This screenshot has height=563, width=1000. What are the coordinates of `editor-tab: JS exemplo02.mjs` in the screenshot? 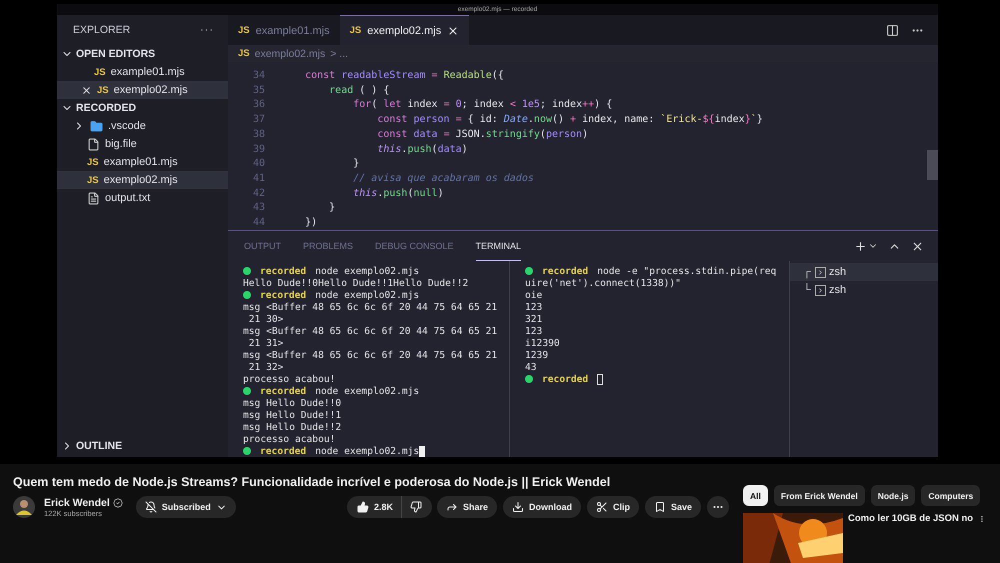 It's located at (405, 30).